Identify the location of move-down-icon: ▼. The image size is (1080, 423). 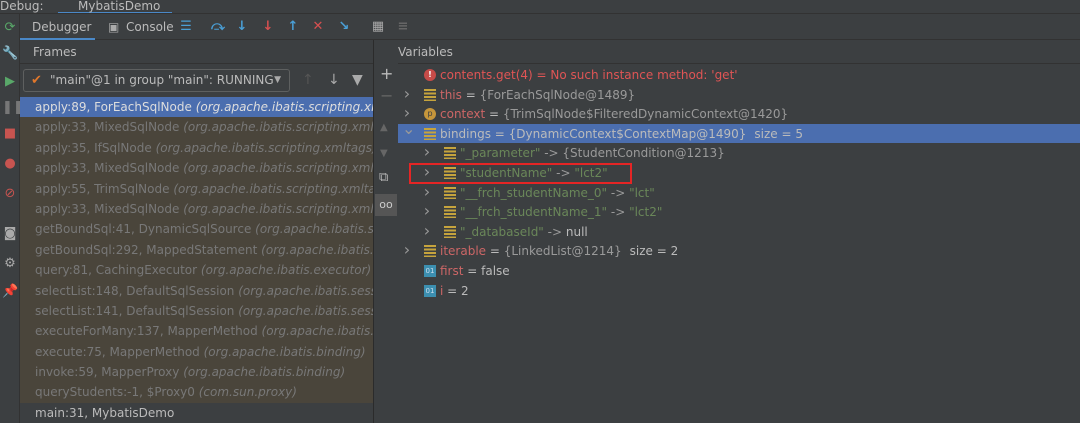
(384, 153).